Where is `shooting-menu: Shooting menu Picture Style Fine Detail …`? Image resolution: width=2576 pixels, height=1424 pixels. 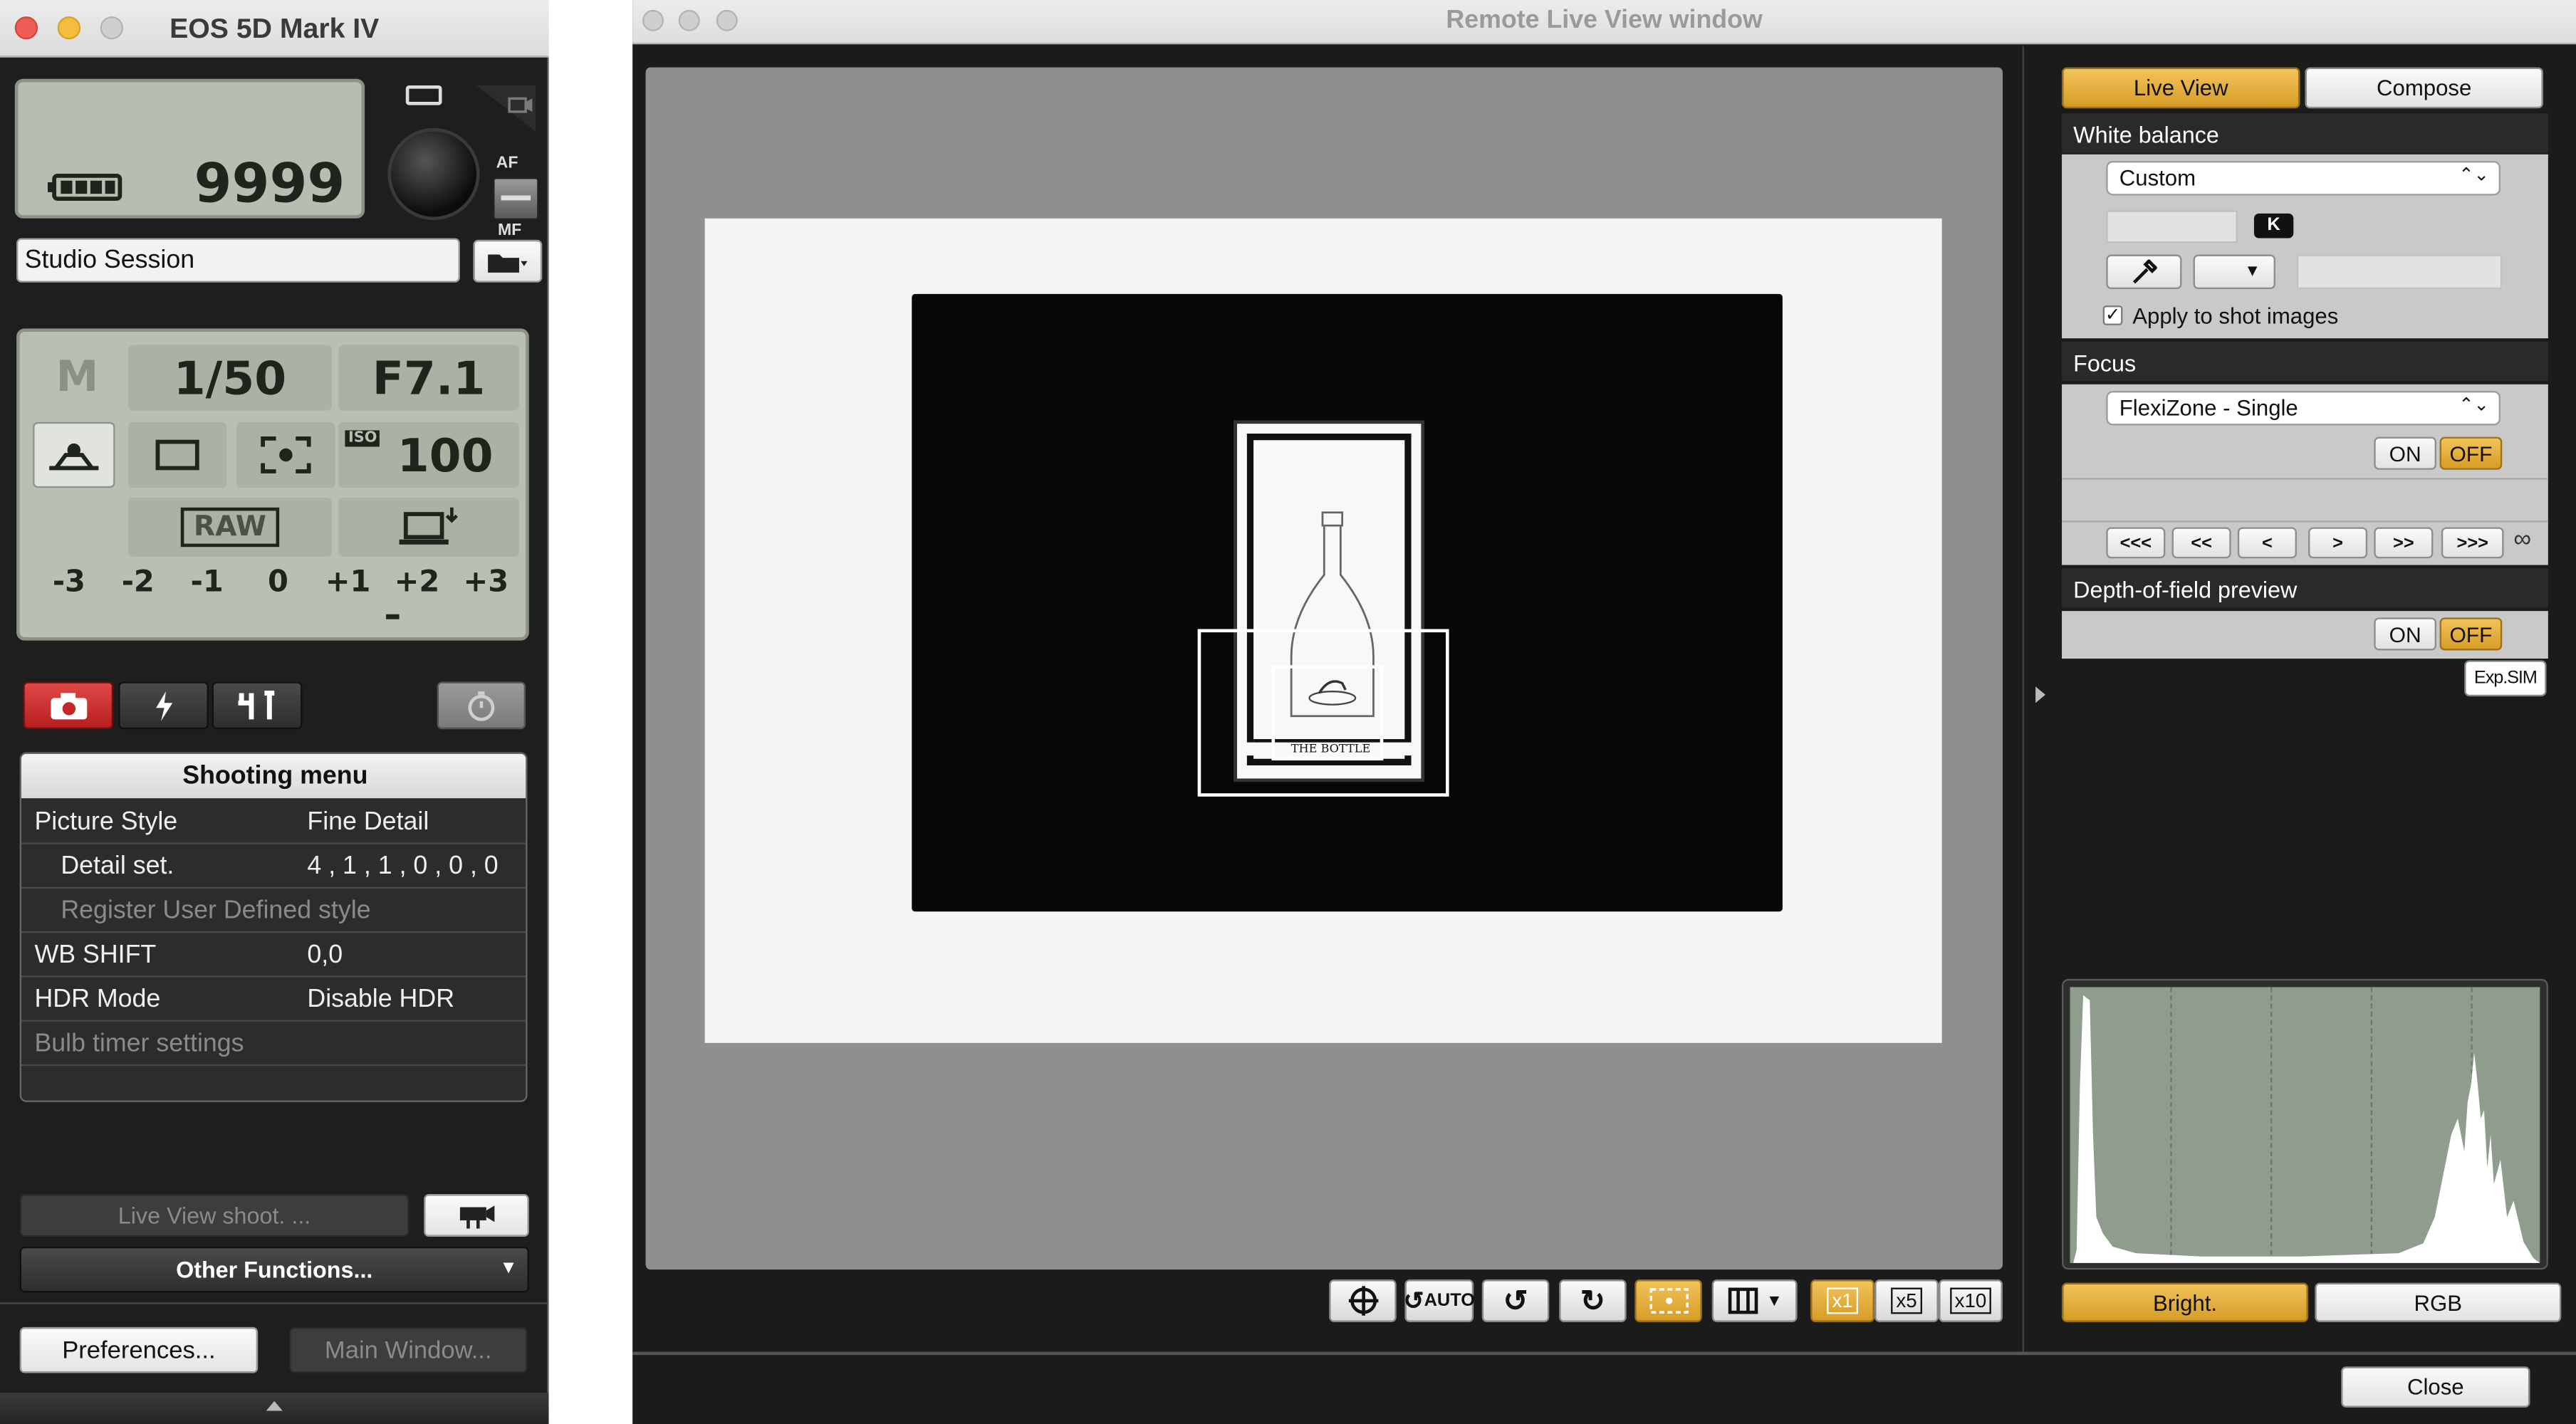 shooting-menu: Shooting menu Picture Style Fine Detail … is located at coordinates (273, 927).